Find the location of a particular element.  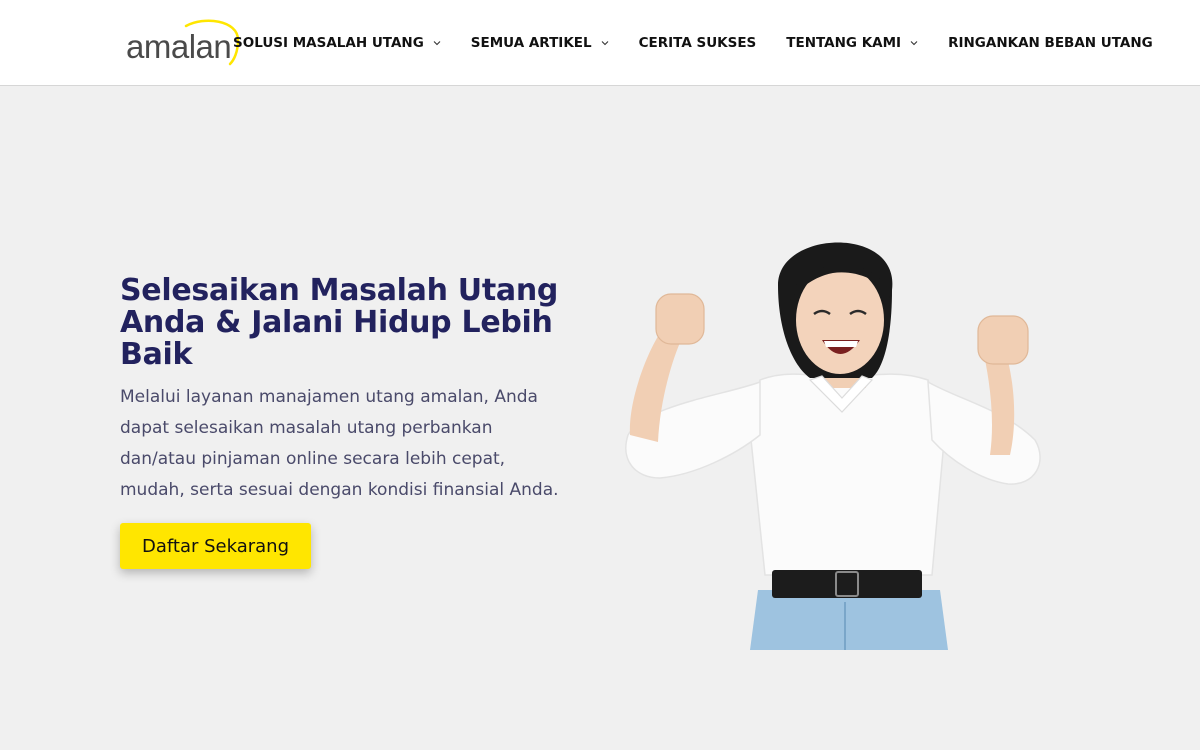

right-sleeve is located at coordinates (984, 432).